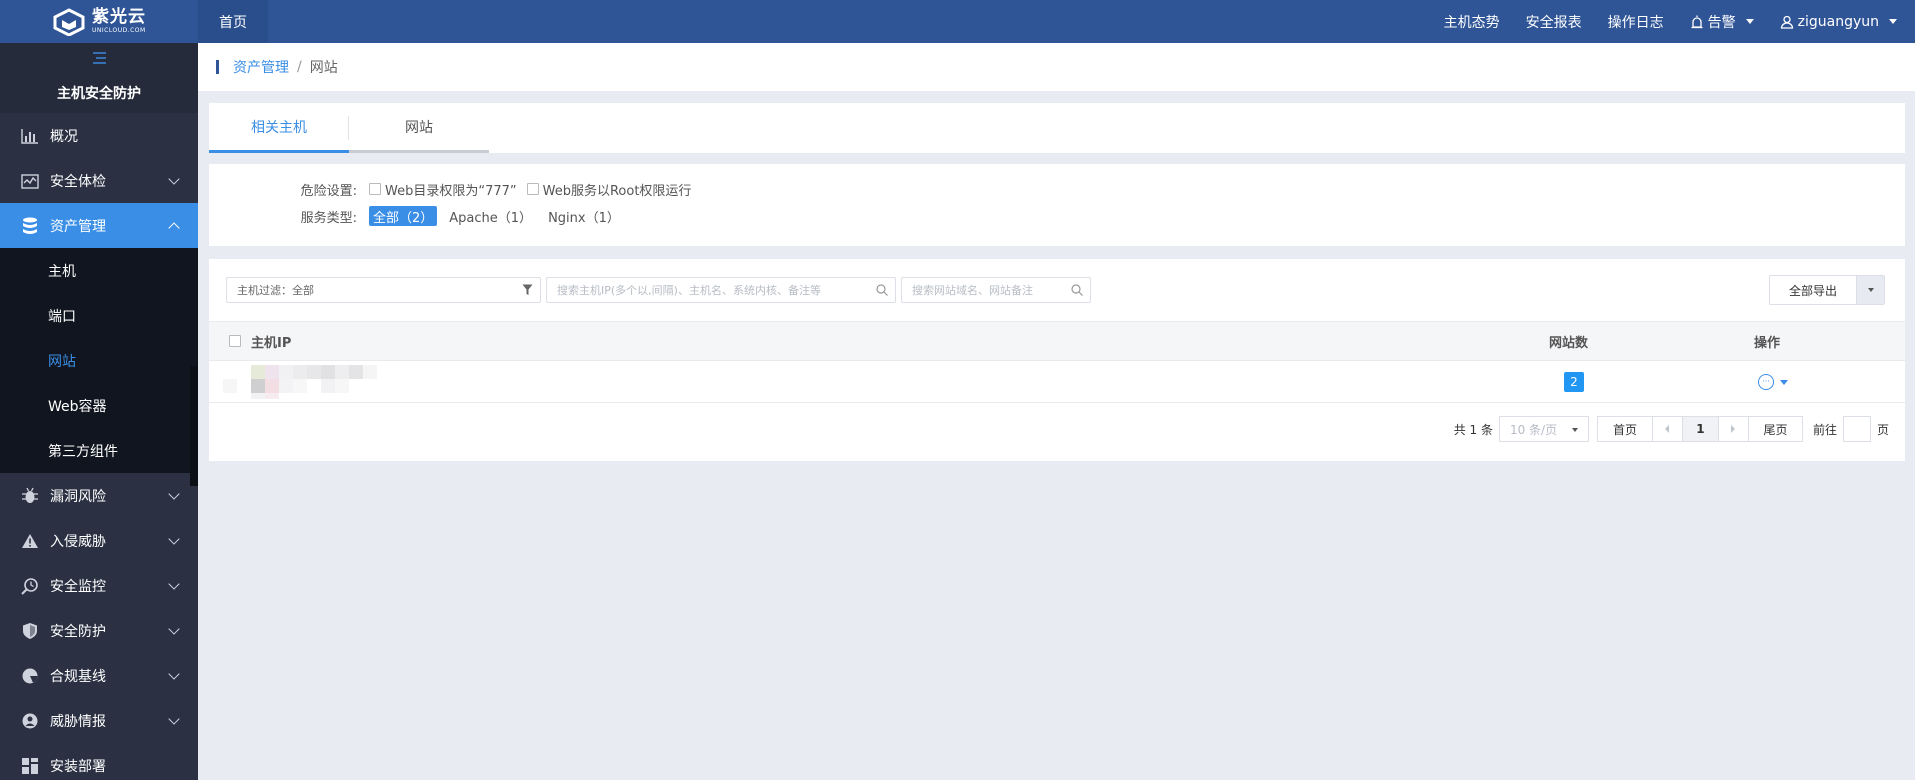 The image size is (1915, 780). Describe the element at coordinates (419, 128) in the screenshot. I see `tab-websites: 网站` at that location.